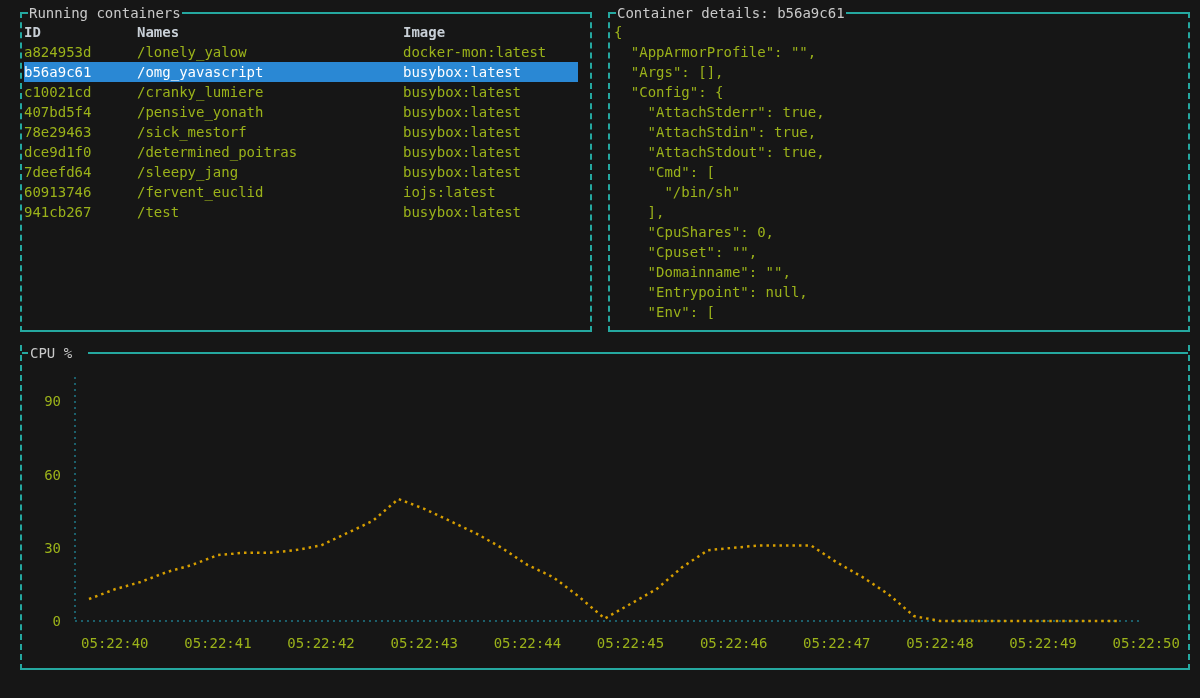 The height and width of the screenshot is (698, 1200). What do you see at coordinates (301, 152) in the screenshot?
I see `container-row: dce9d1f0 /determined_poitras busybox:latest` at bounding box center [301, 152].